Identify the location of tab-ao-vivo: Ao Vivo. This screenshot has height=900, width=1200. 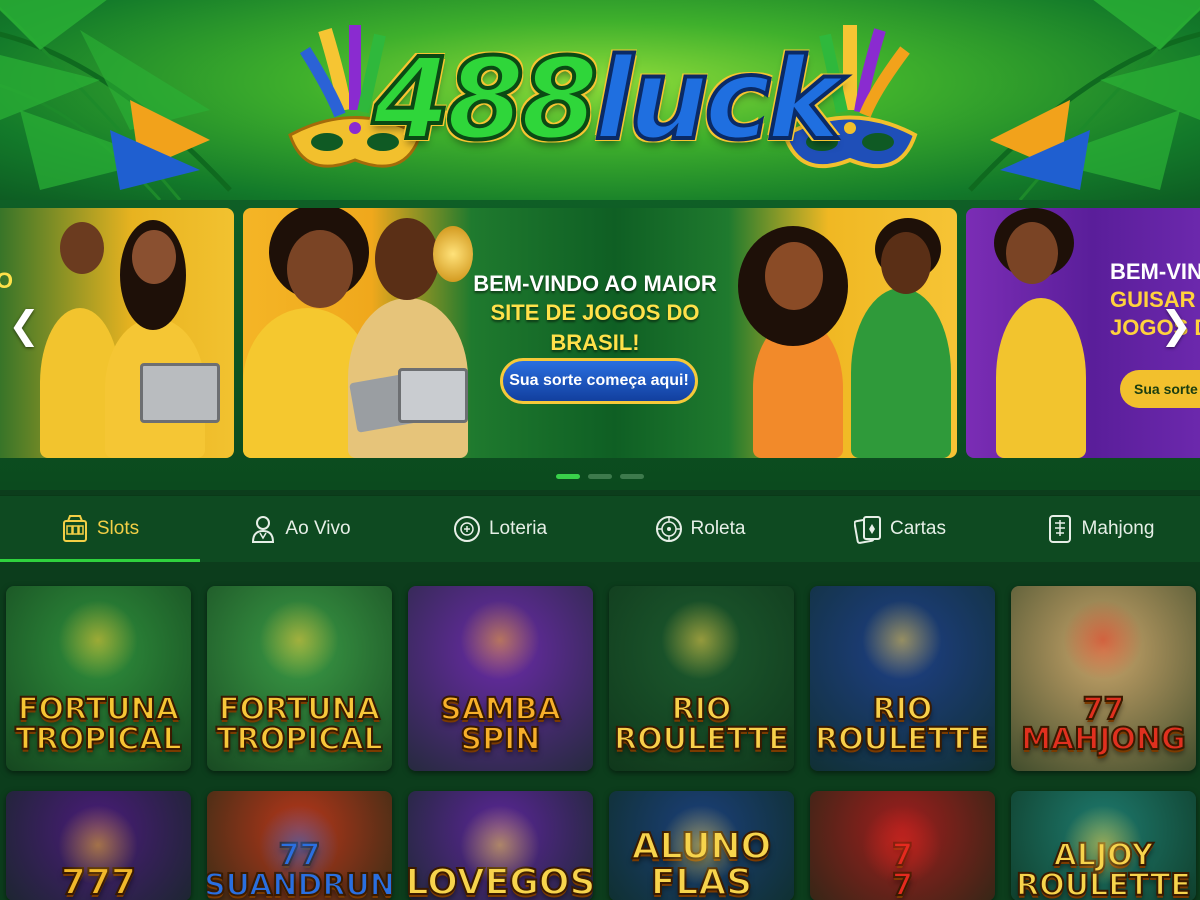
(300, 529).